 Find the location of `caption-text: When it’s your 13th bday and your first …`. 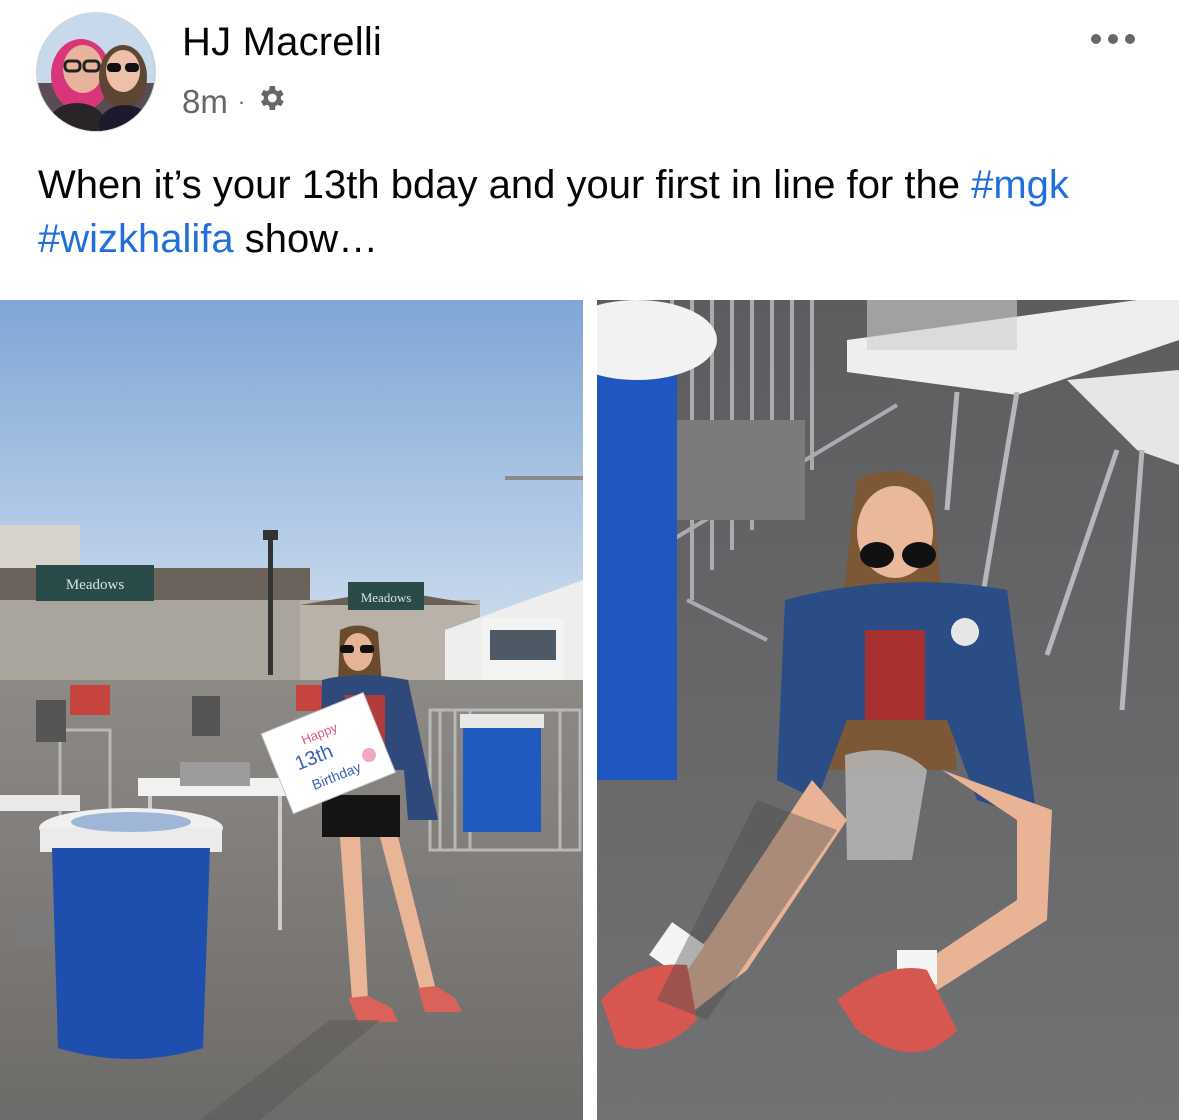

caption-text: When it’s your 13th bday and your first … is located at coordinates (505, 185).